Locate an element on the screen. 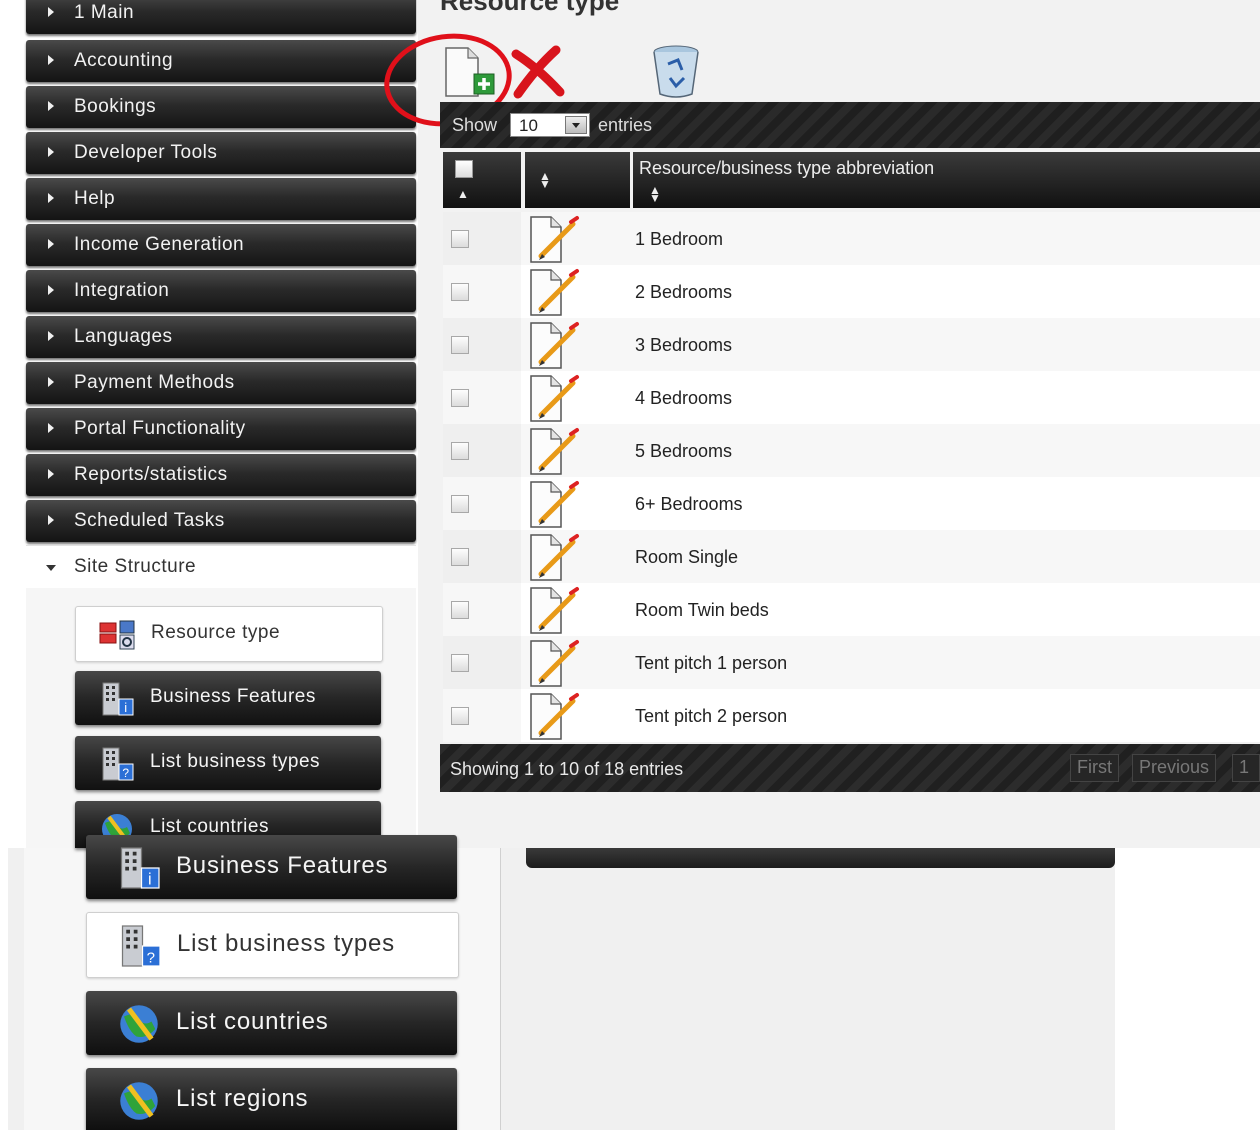 The image size is (1260, 1130). entries-select: 10 is located at coordinates (550, 125).